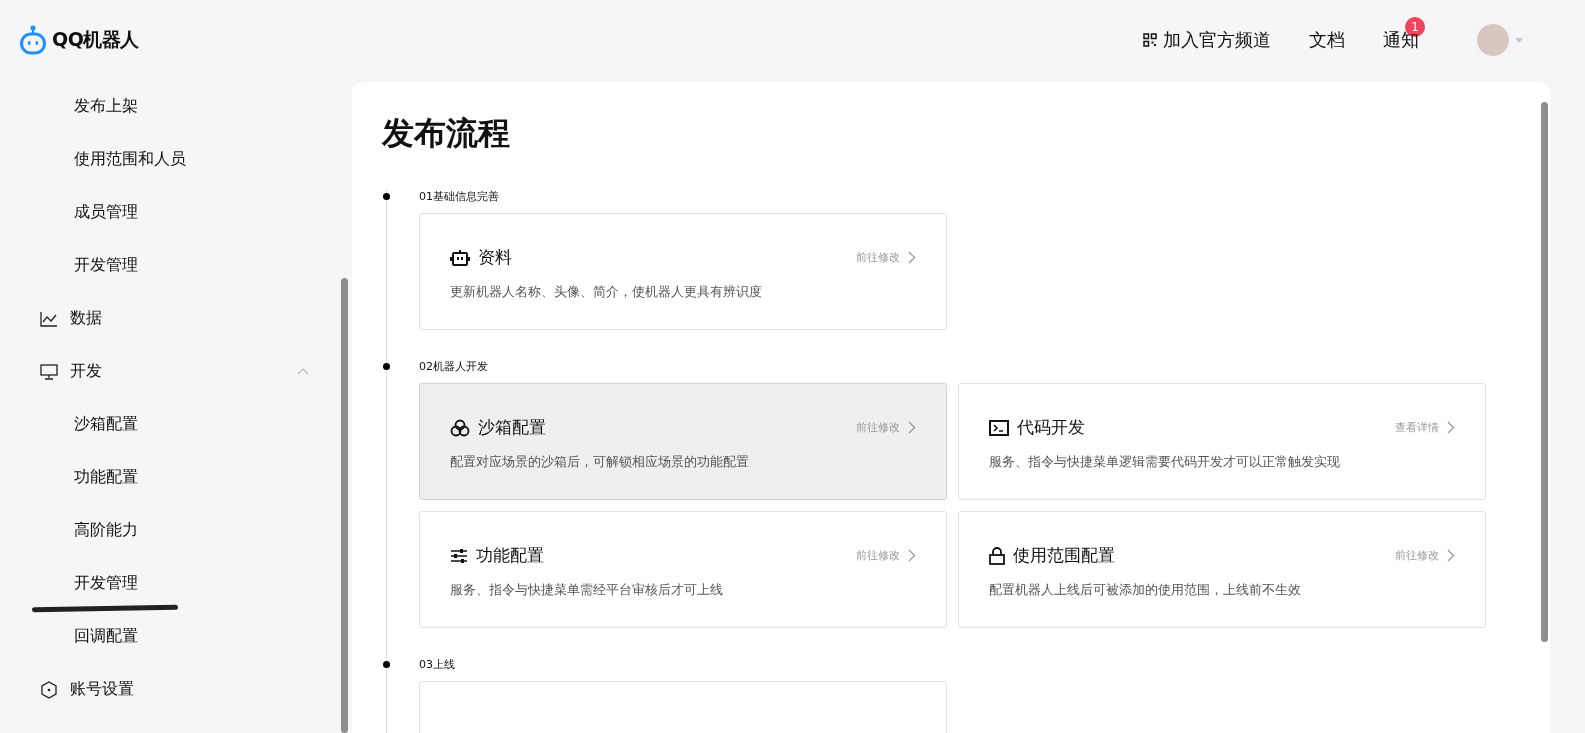 The image size is (1585, 733). What do you see at coordinates (683, 271) in the screenshot?
I see `step-card: 资料 前往修改 更新机器人名称、头像、简介，使机器人更具有辨识度` at bounding box center [683, 271].